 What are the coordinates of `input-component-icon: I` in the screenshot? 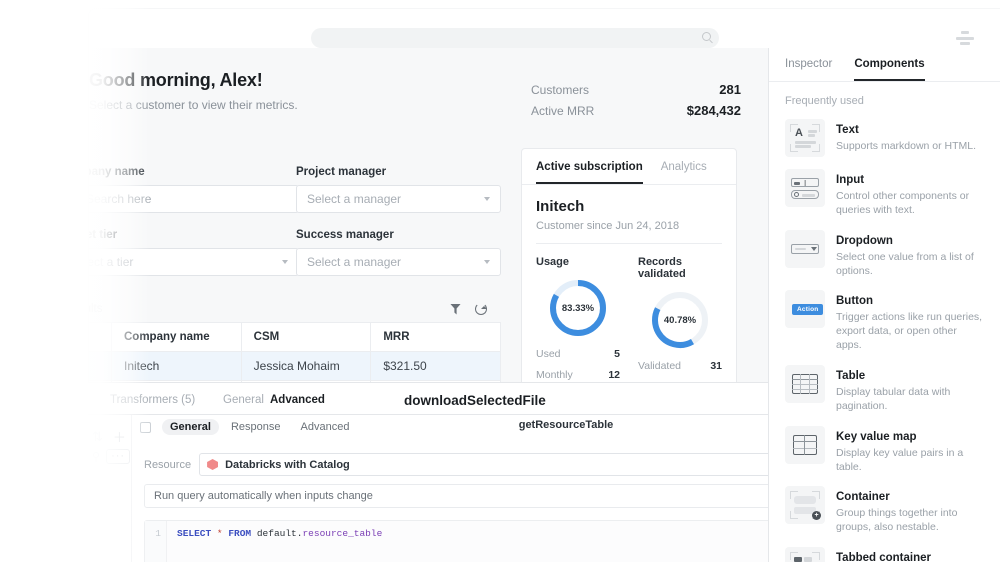 It's located at (805, 188).